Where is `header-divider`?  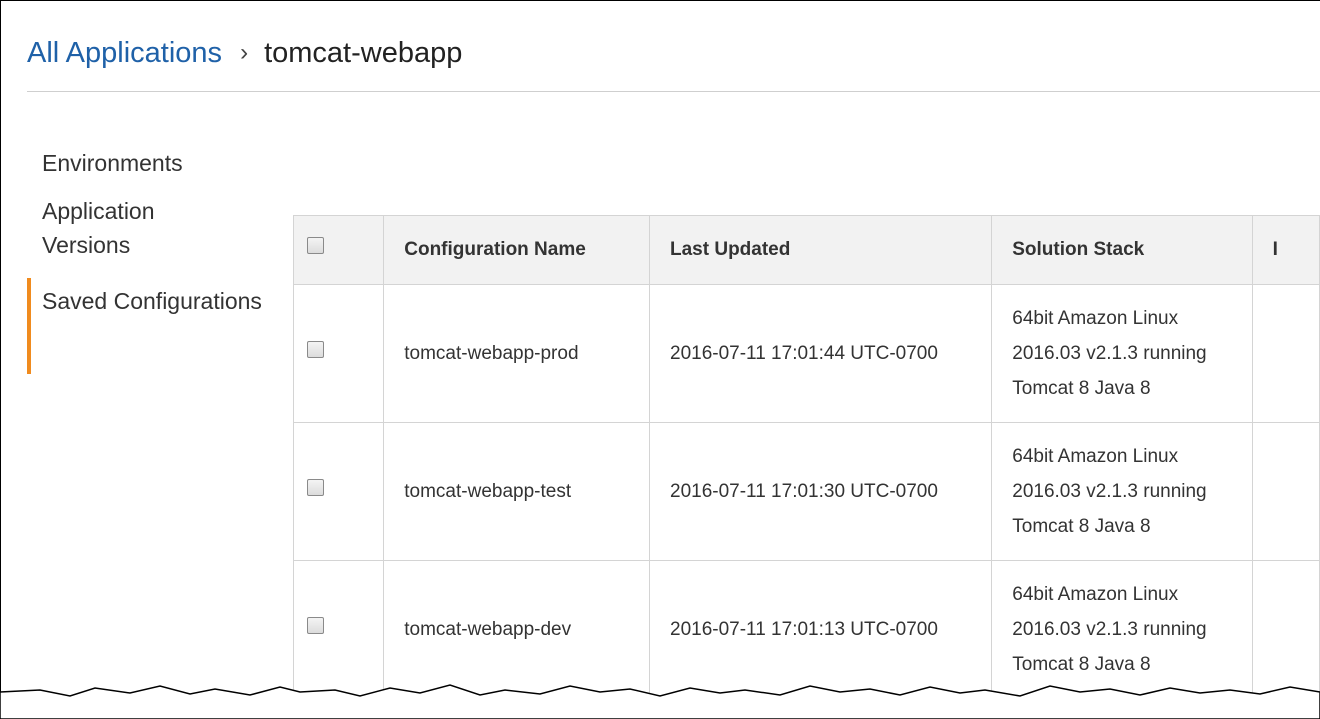 header-divider is located at coordinates (673, 91).